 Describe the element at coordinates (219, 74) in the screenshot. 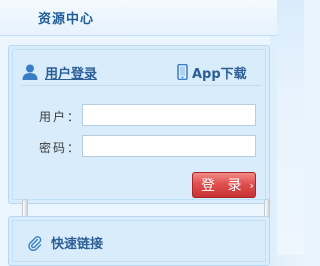

I see `tab-app-download-label: App下载` at that location.